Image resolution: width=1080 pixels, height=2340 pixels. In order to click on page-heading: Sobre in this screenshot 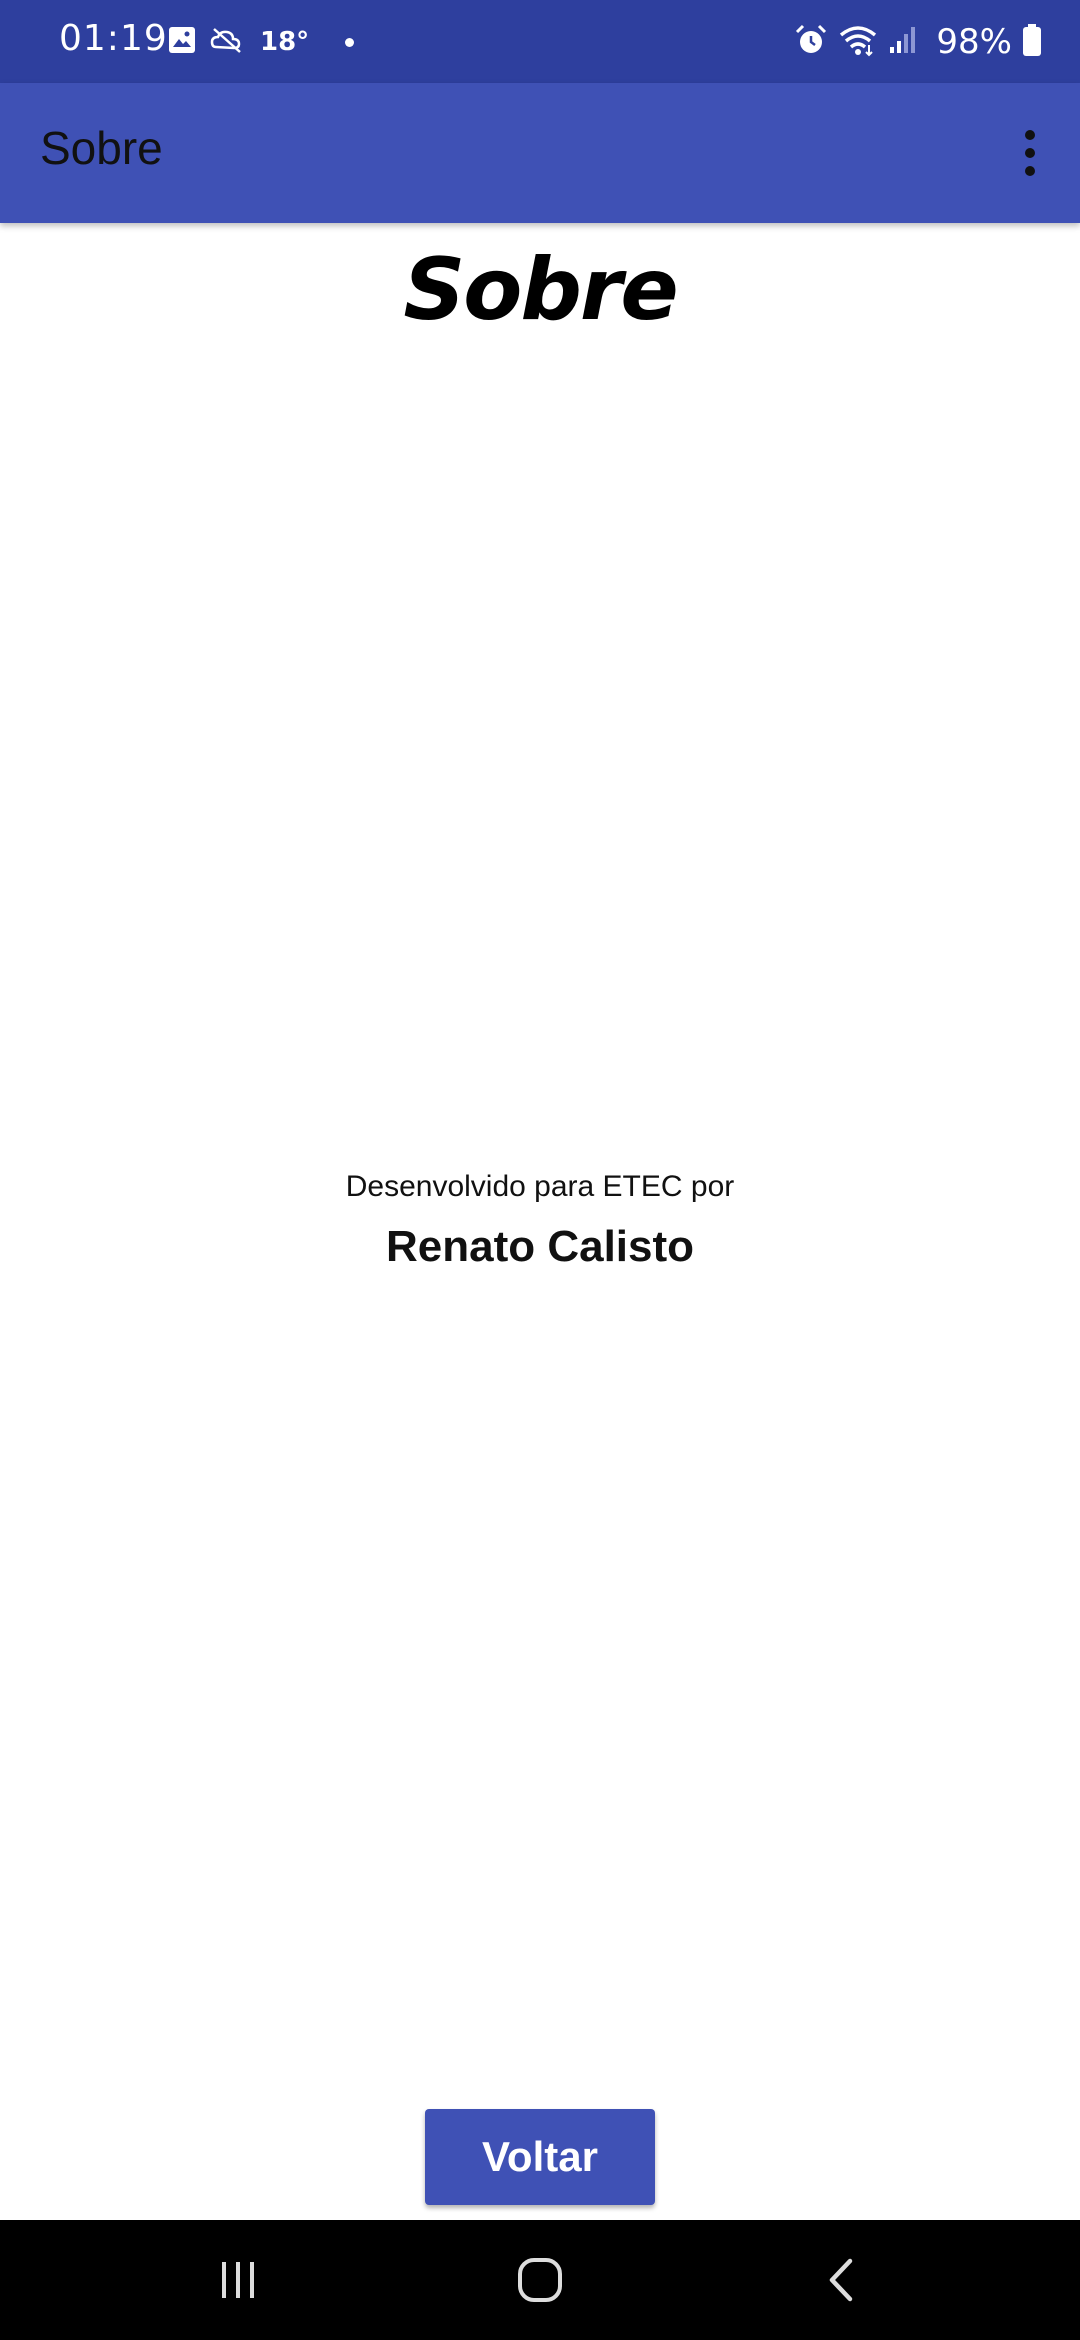, I will do `click(540, 290)`.